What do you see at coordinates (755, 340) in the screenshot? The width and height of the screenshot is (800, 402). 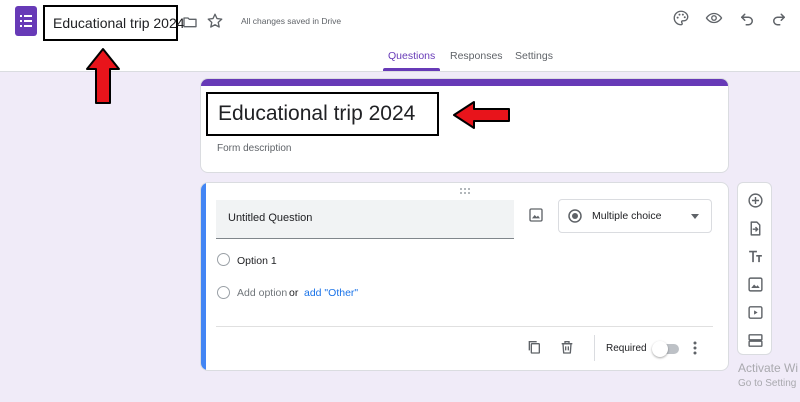 I see `add-section-icon` at bounding box center [755, 340].